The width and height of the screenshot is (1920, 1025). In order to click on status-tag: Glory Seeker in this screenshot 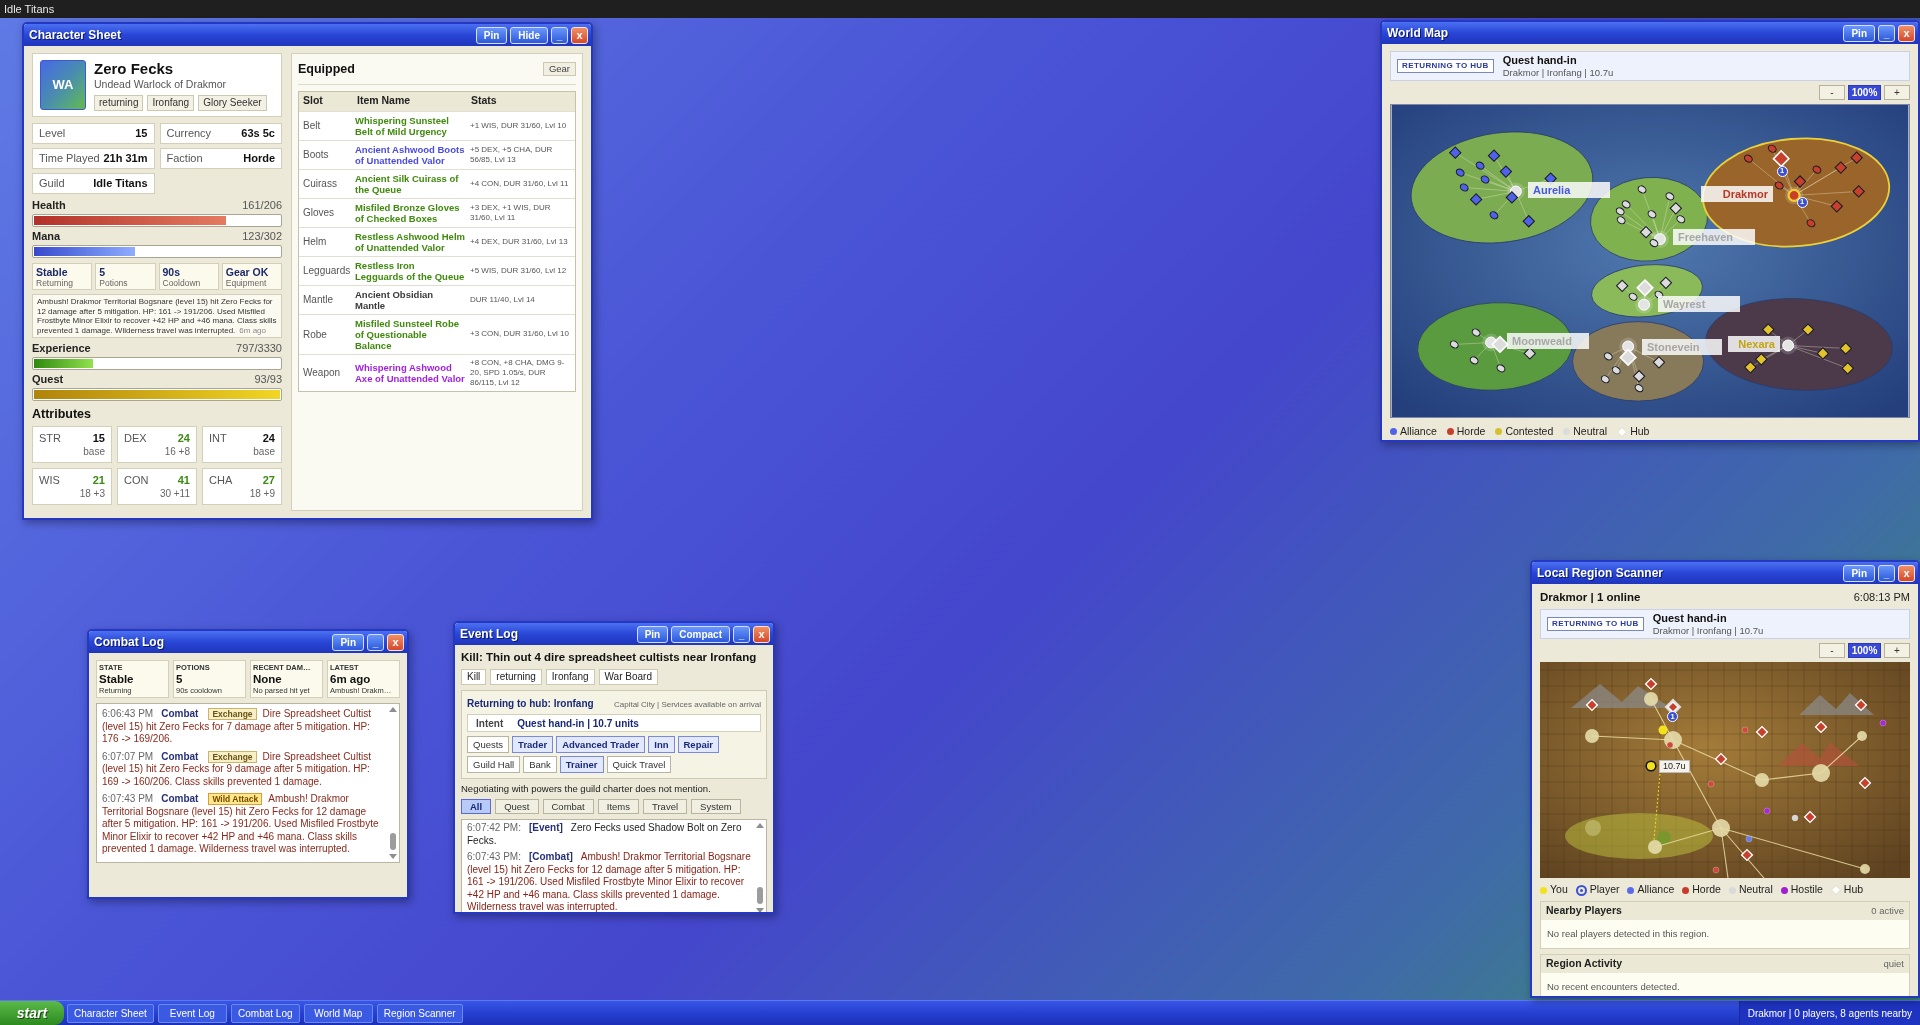, I will do `click(232, 102)`.